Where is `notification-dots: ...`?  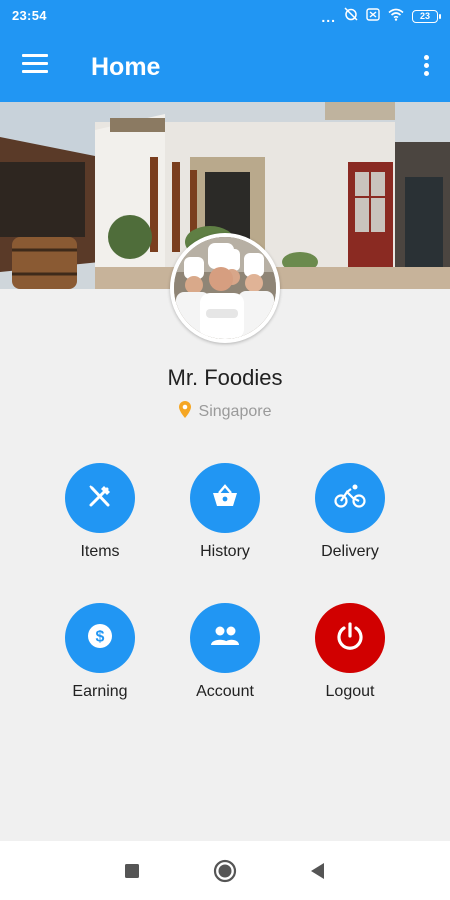
notification-dots: ... is located at coordinates (328, 16).